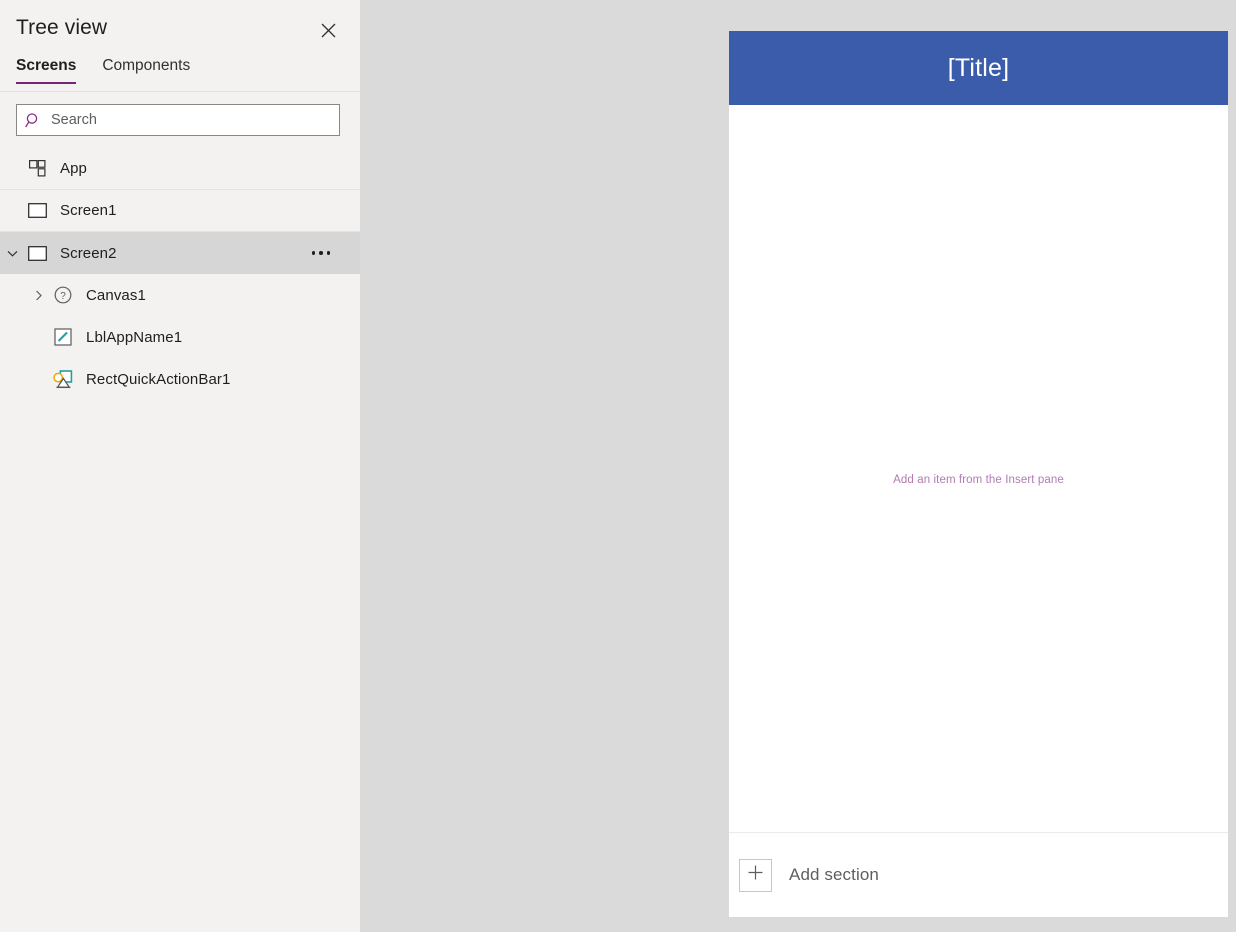  What do you see at coordinates (62, 27) in the screenshot?
I see `page-title: Tree view` at bounding box center [62, 27].